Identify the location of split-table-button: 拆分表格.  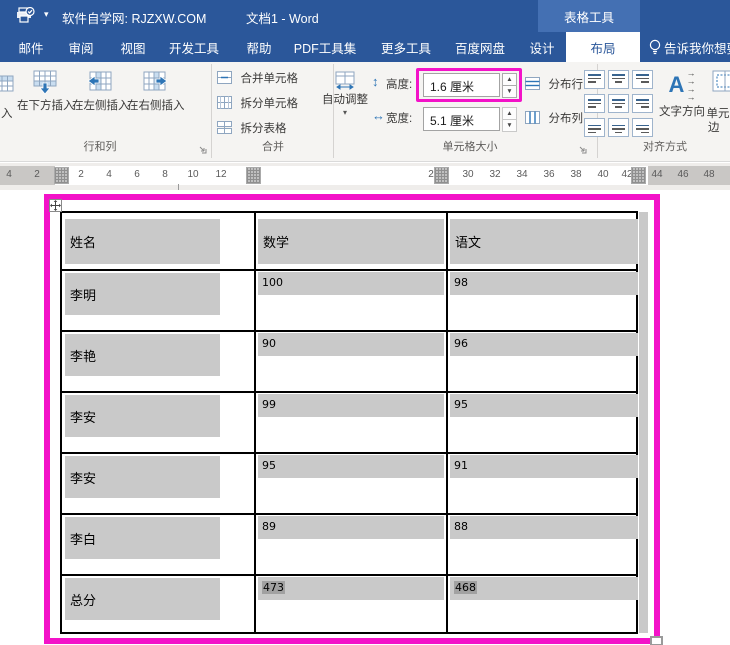
(251, 128).